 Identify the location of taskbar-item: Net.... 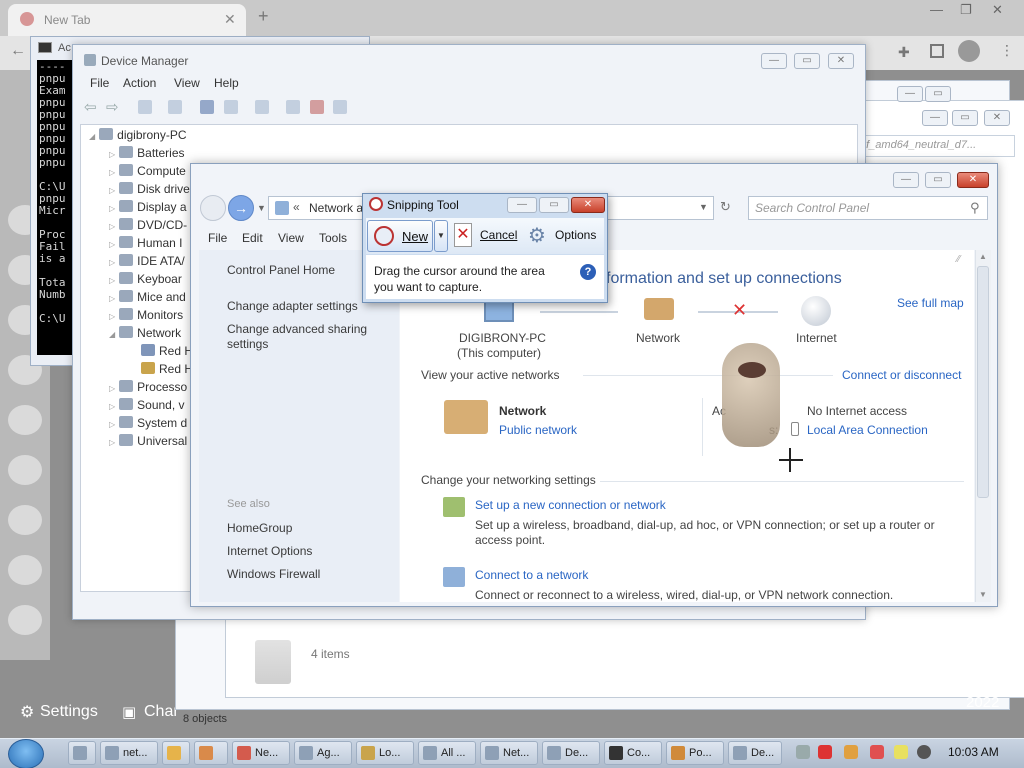
(509, 753).